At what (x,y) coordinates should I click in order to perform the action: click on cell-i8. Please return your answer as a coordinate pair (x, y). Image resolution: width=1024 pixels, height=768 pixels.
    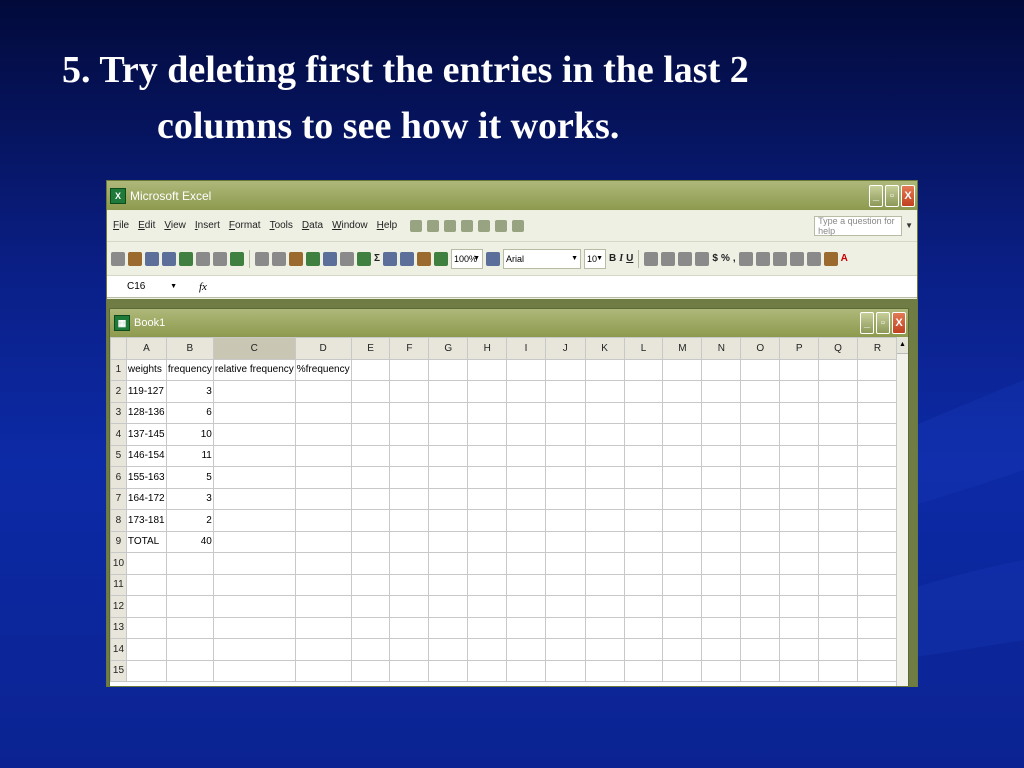
    Looking at the image, I should click on (526, 520).